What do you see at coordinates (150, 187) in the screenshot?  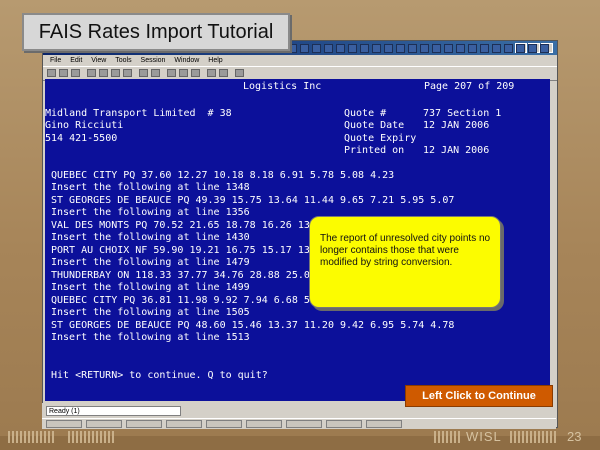 I see `report-line: Insert the following at line 1348` at bounding box center [150, 187].